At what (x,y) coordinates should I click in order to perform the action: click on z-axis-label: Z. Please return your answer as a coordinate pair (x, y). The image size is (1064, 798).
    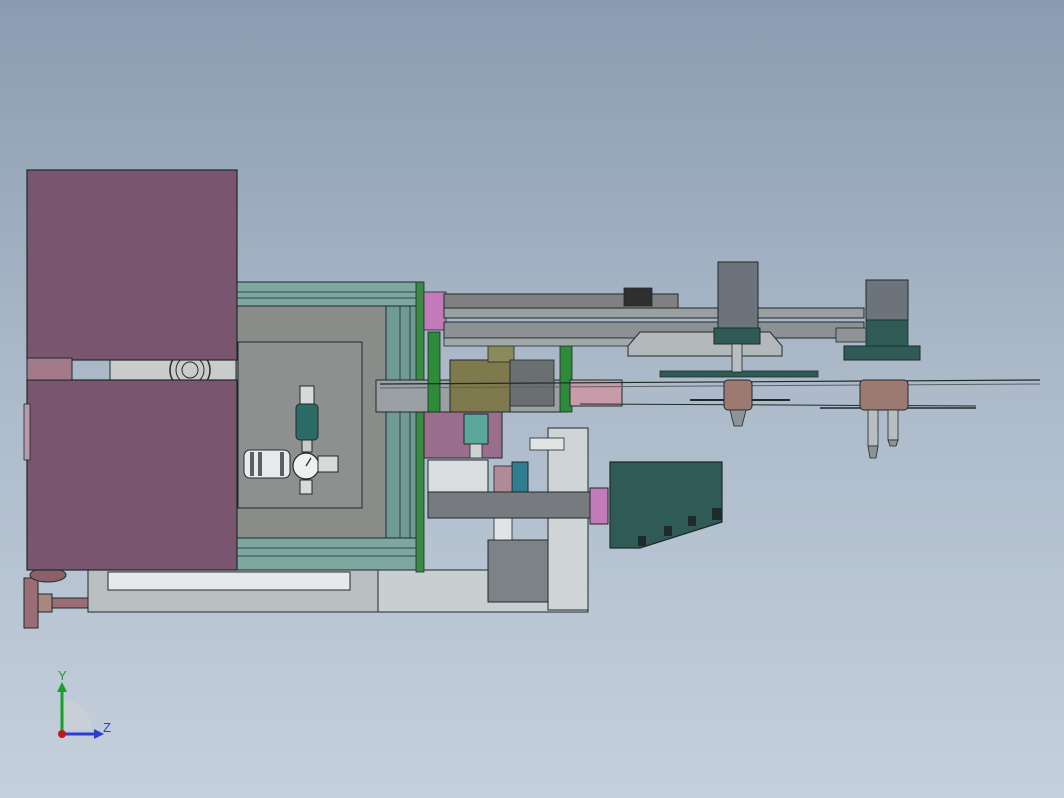
    Looking at the image, I should click on (107, 727).